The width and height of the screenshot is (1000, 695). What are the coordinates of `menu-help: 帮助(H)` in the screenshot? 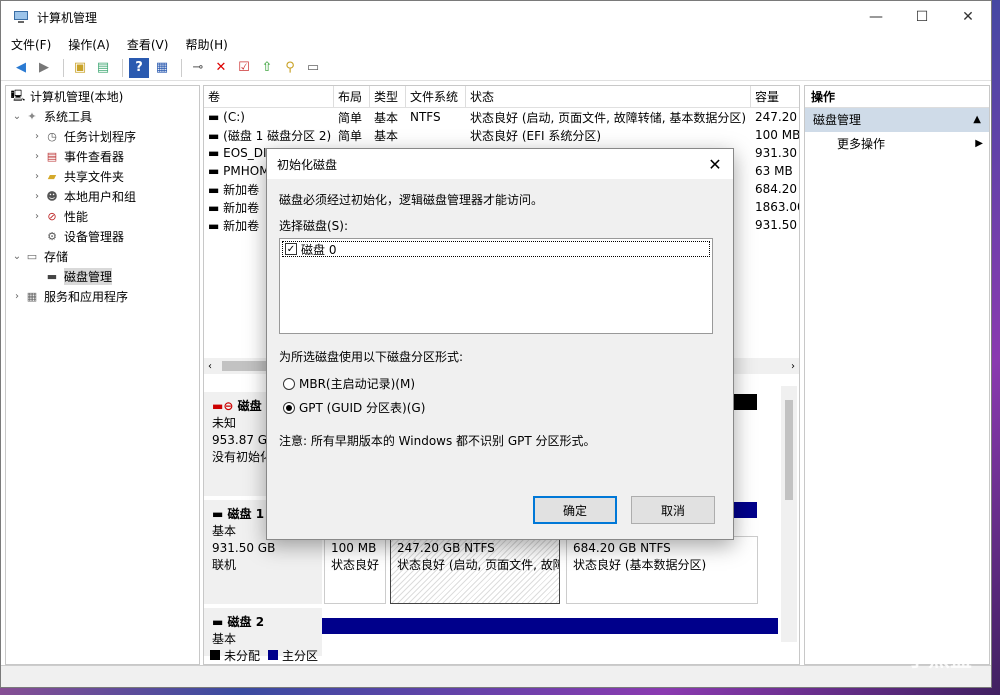 It's located at (206, 44).